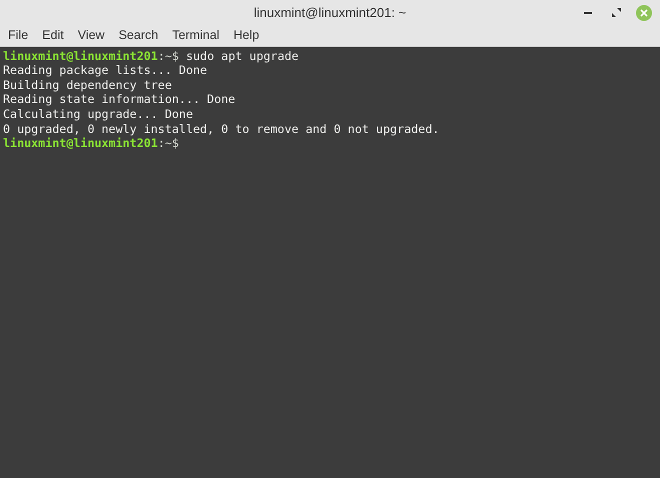  Describe the element at coordinates (138, 35) in the screenshot. I see `menu-item: Search` at that location.